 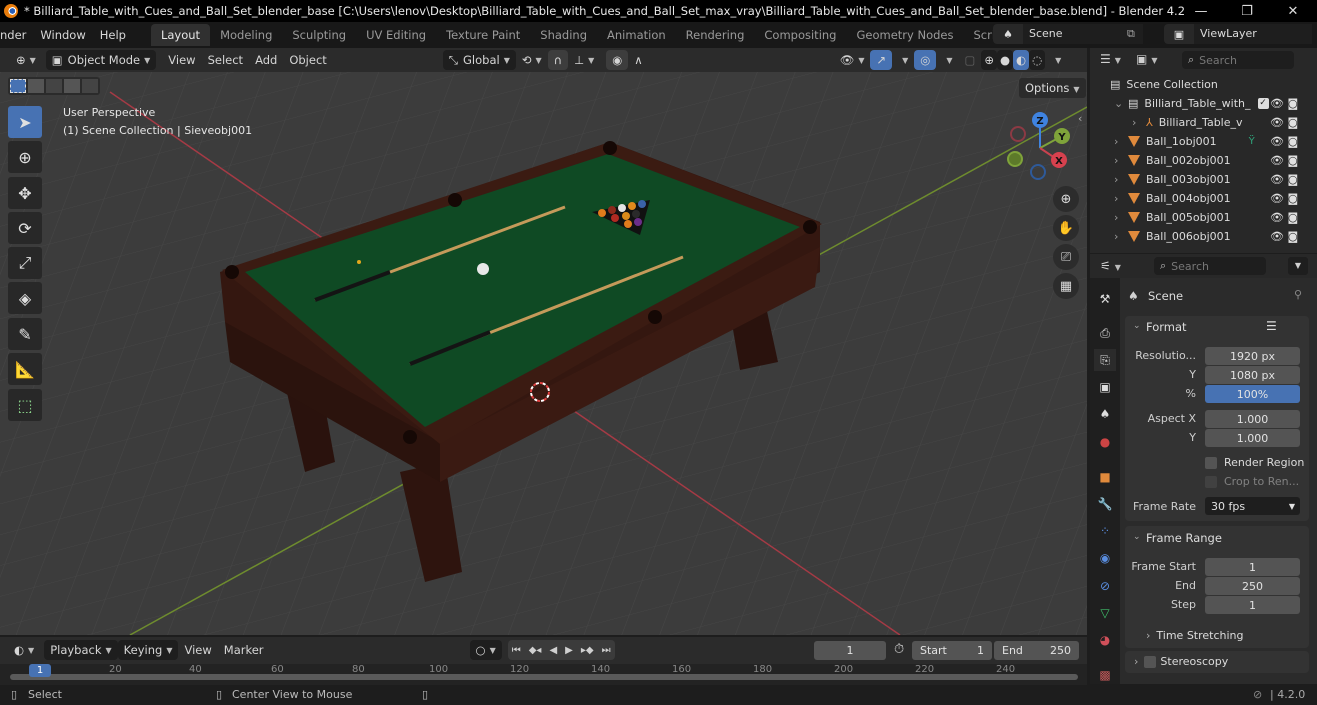 What do you see at coordinates (1052, 88) in the screenshot?
I see `options-button: Options ▼` at bounding box center [1052, 88].